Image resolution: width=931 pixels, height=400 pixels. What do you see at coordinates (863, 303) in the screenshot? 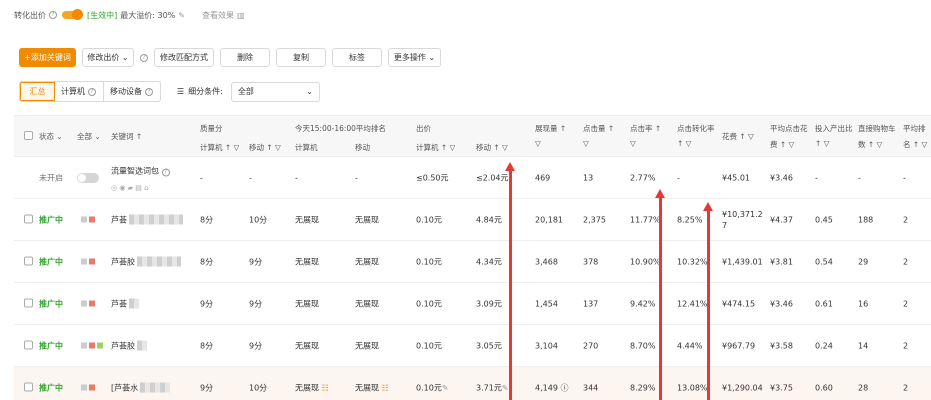
I see `row-cart: 16` at bounding box center [863, 303].